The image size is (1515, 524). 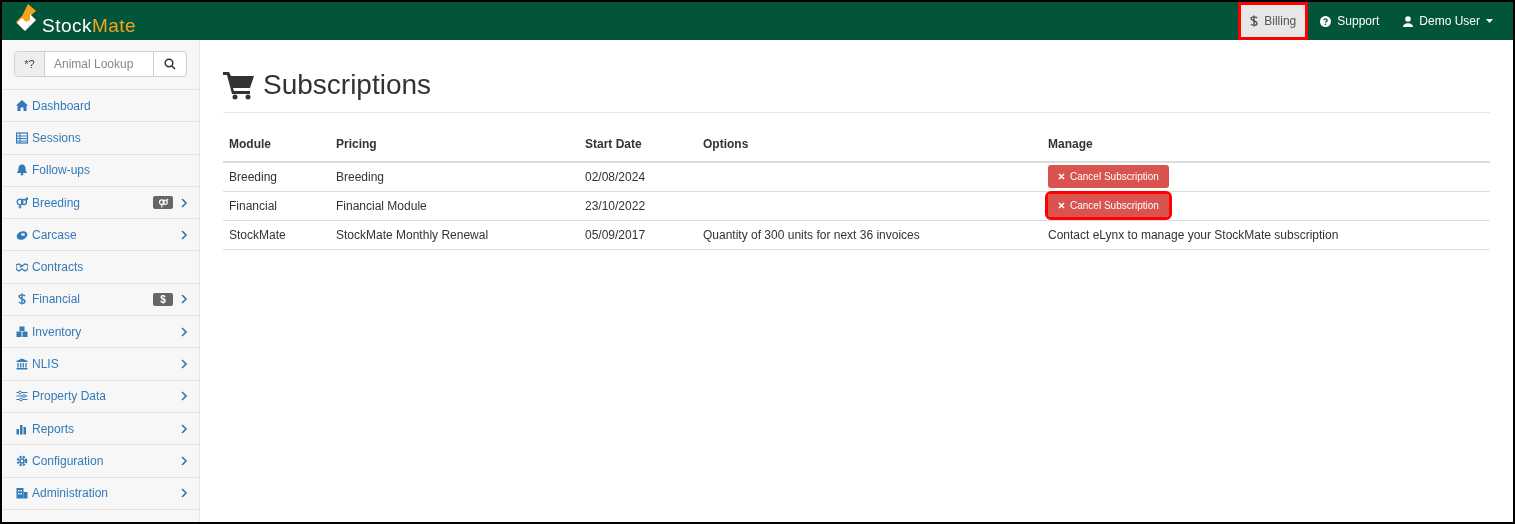 I want to click on sidebar-item: Financial $, so click(x=100, y=300).